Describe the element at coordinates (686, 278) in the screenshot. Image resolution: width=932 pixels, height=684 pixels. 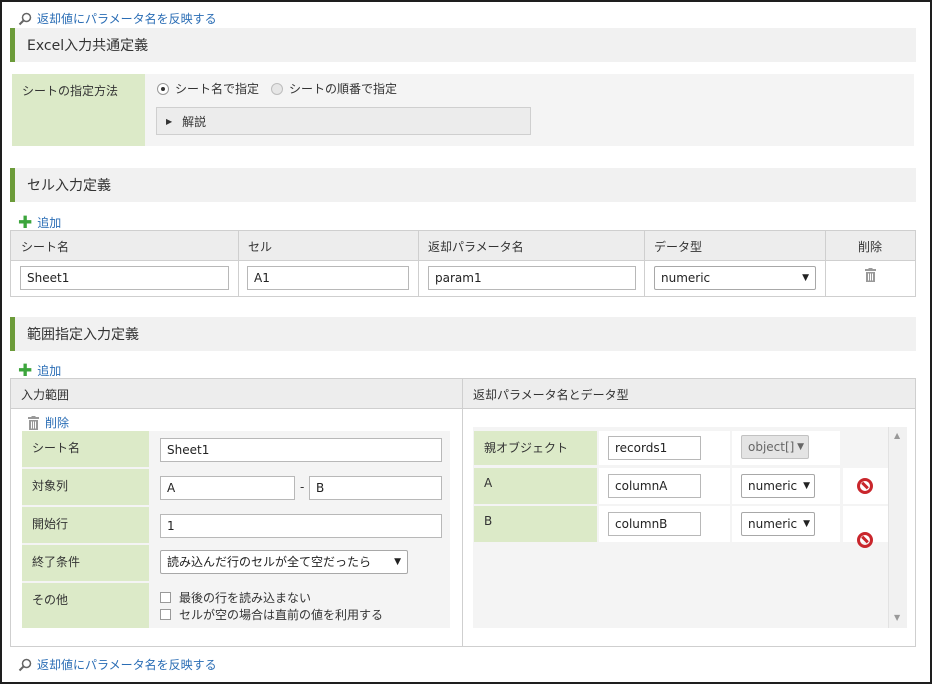
I see `cell-type-value: numeric` at that location.